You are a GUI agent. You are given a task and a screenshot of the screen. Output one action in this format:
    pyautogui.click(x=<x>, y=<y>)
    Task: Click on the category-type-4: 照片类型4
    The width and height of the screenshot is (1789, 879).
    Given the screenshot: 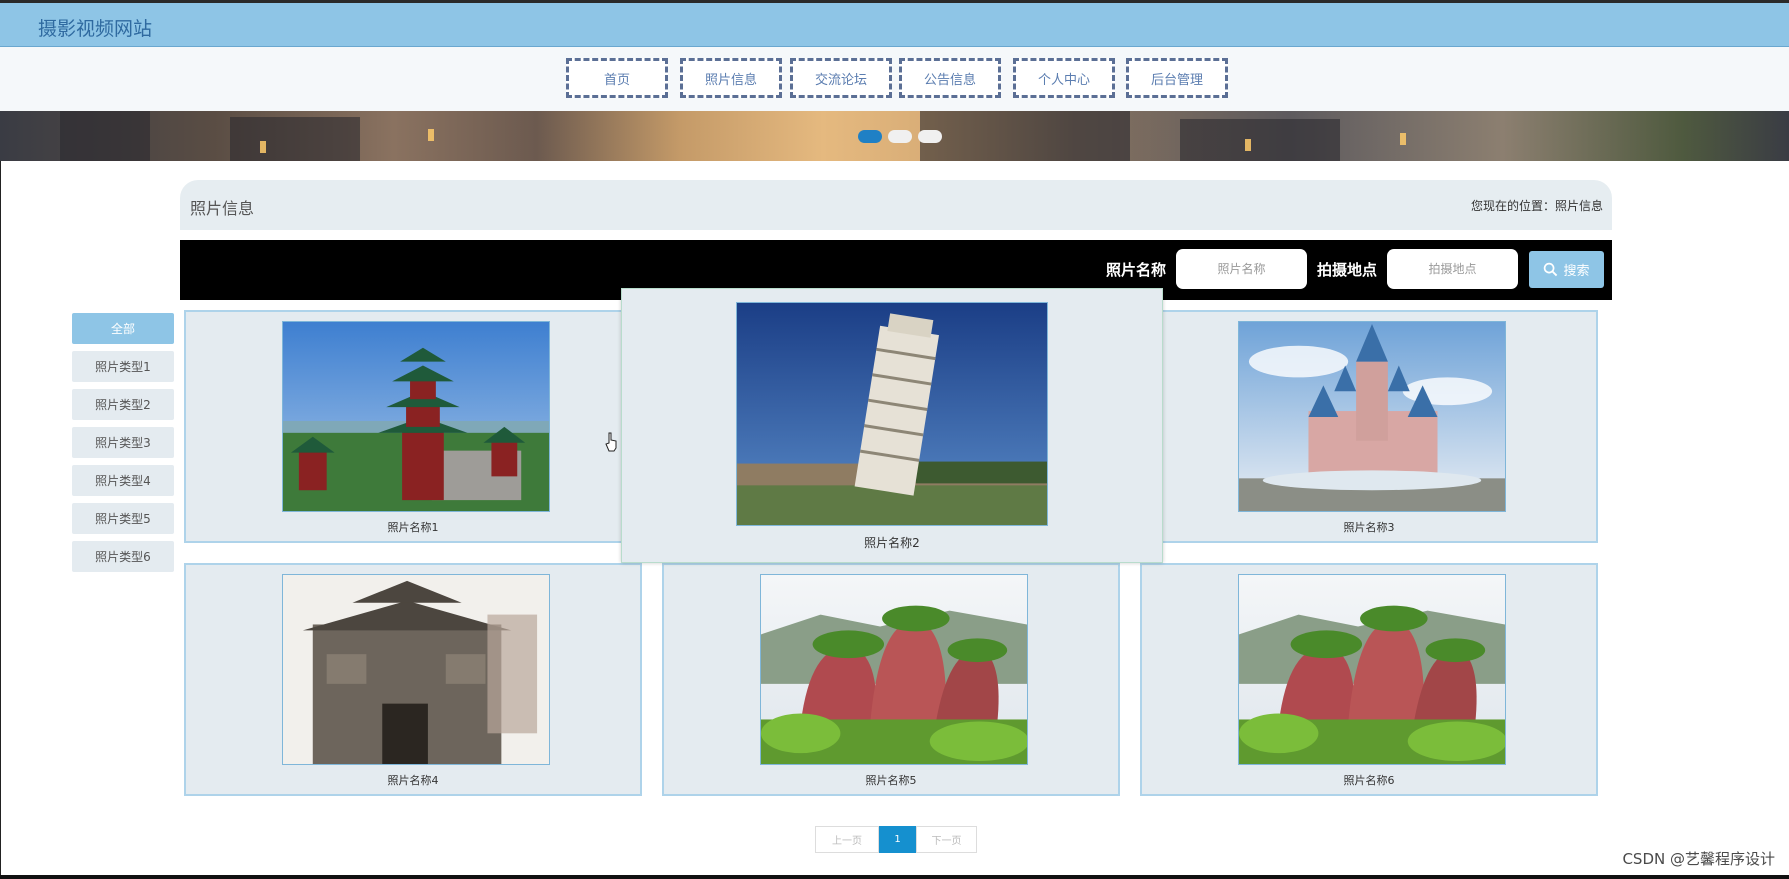 What is the action you would take?
    pyautogui.click(x=123, y=480)
    